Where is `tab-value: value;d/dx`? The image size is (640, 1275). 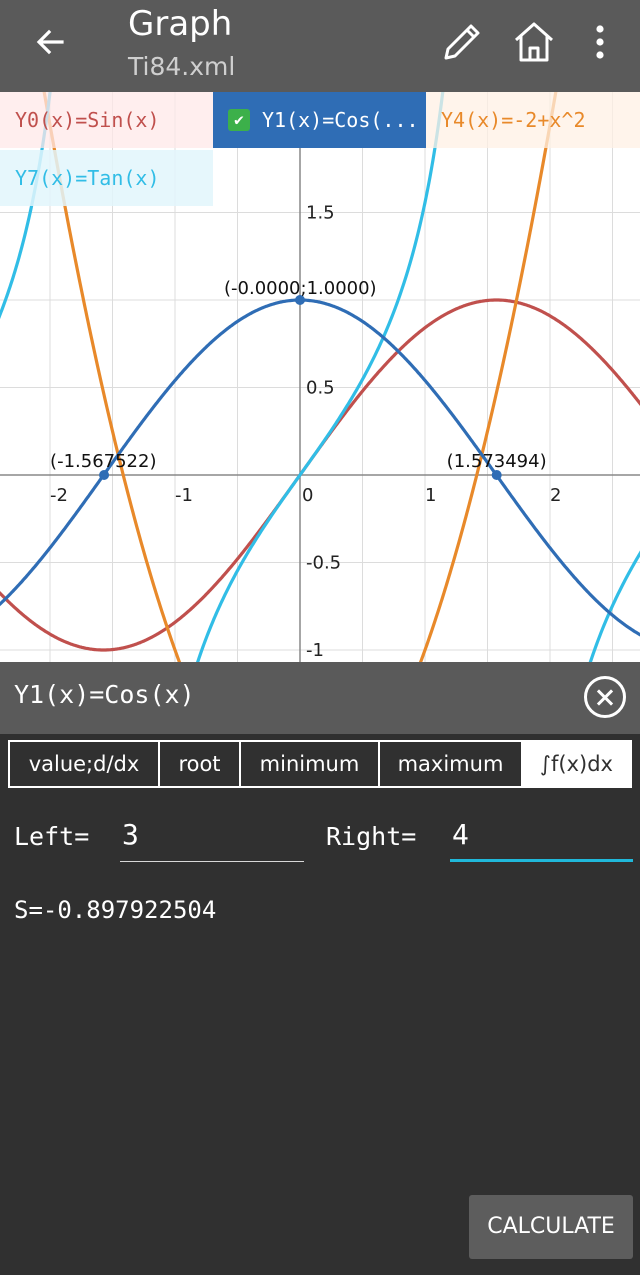 tab-value: value;d/dx is located at coordinates (84, 764).